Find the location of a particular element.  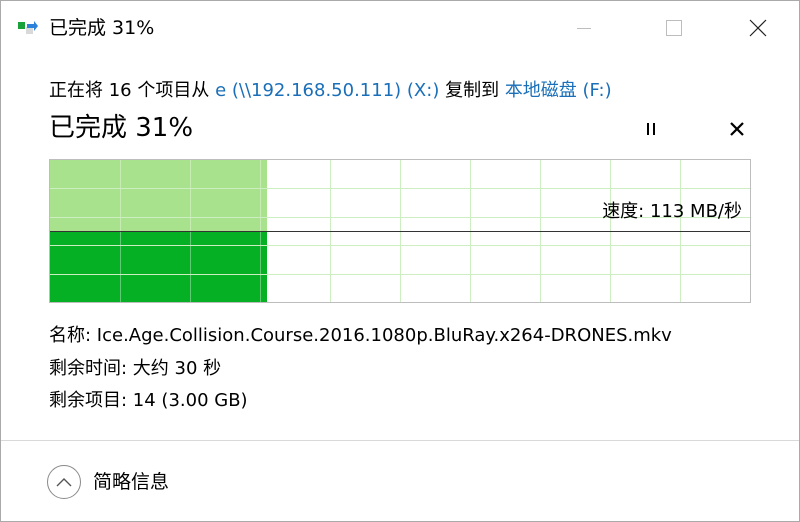

current-speed-line is located at coordinates (400, 231).